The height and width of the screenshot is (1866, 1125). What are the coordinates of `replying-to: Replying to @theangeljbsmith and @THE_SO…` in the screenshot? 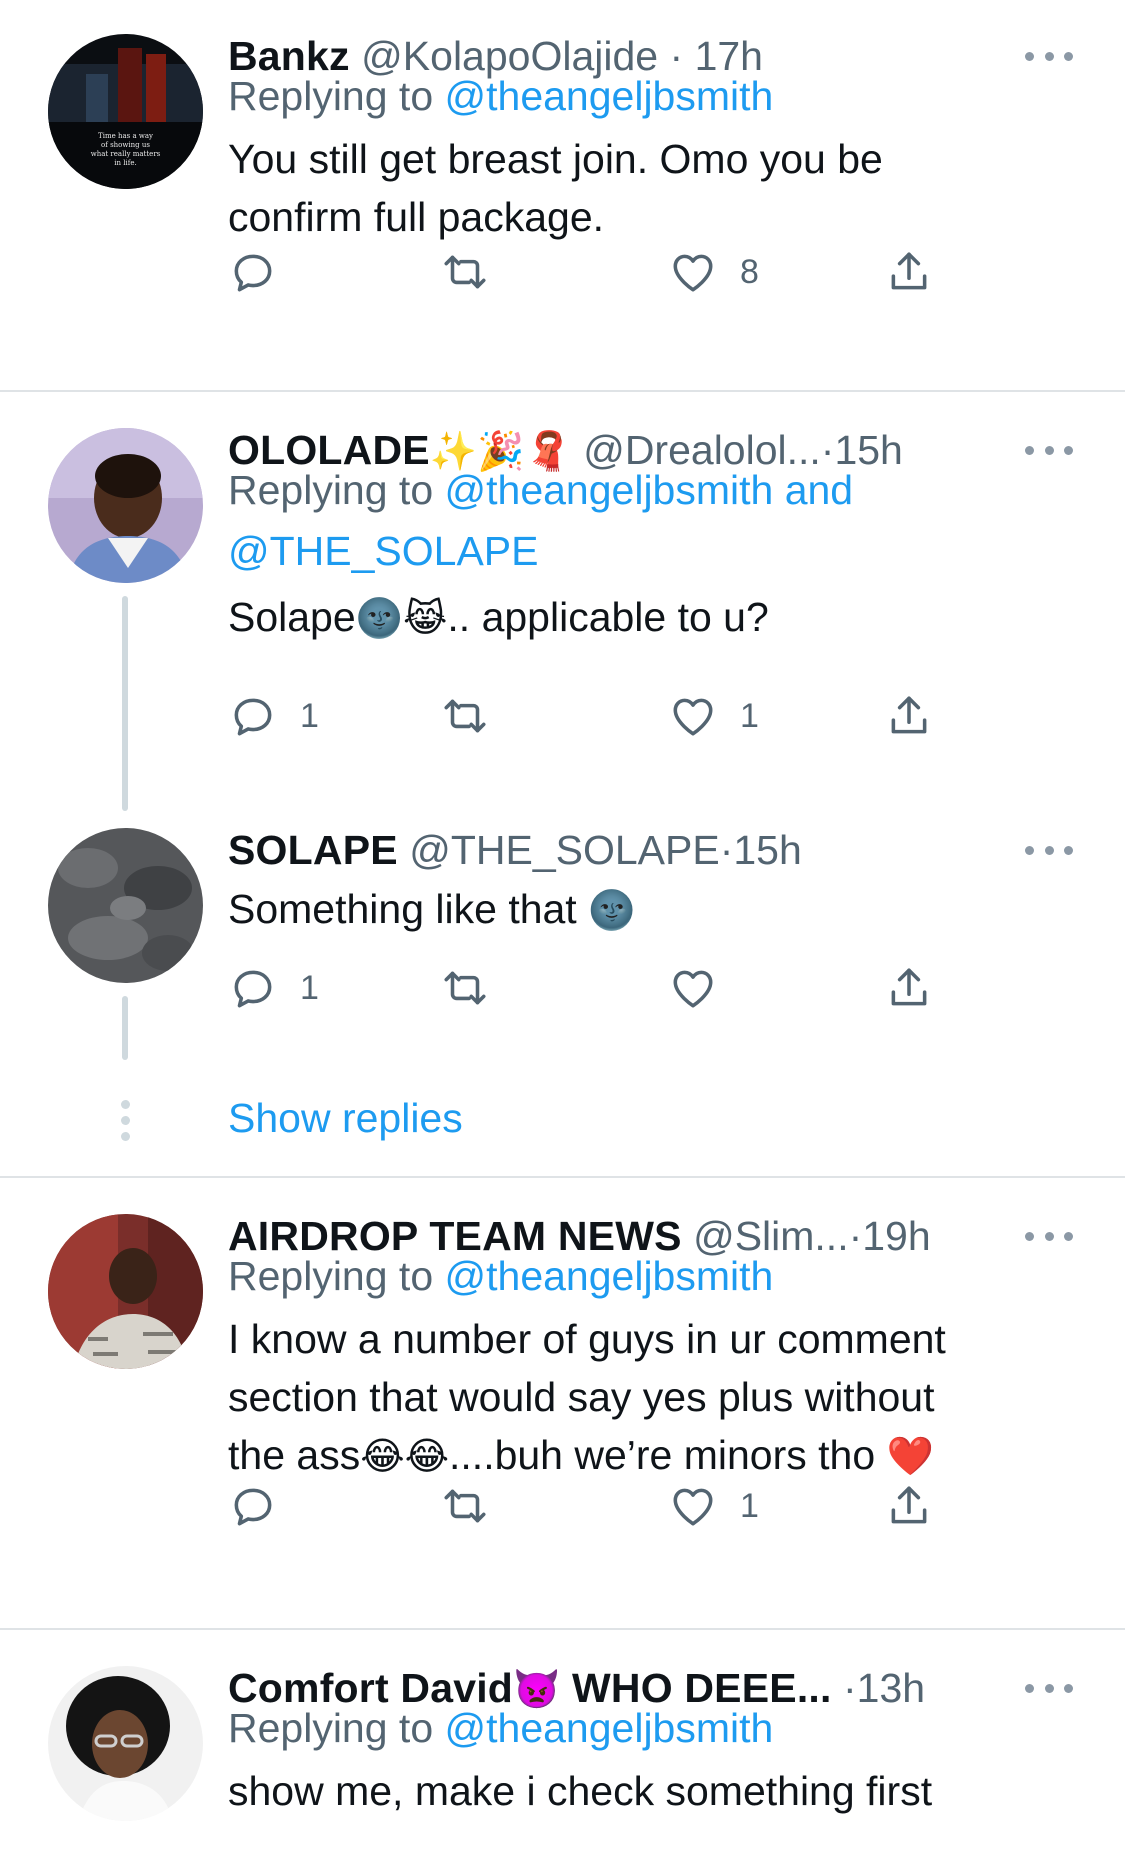 It's located at (541, 520).